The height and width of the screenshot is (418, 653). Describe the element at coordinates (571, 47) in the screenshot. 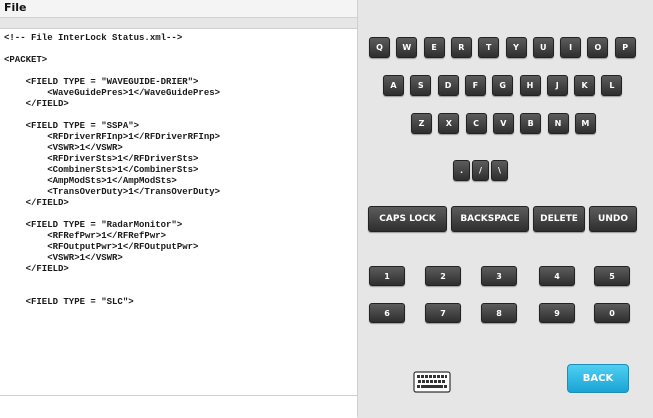

I see `key-i: I` at that location.